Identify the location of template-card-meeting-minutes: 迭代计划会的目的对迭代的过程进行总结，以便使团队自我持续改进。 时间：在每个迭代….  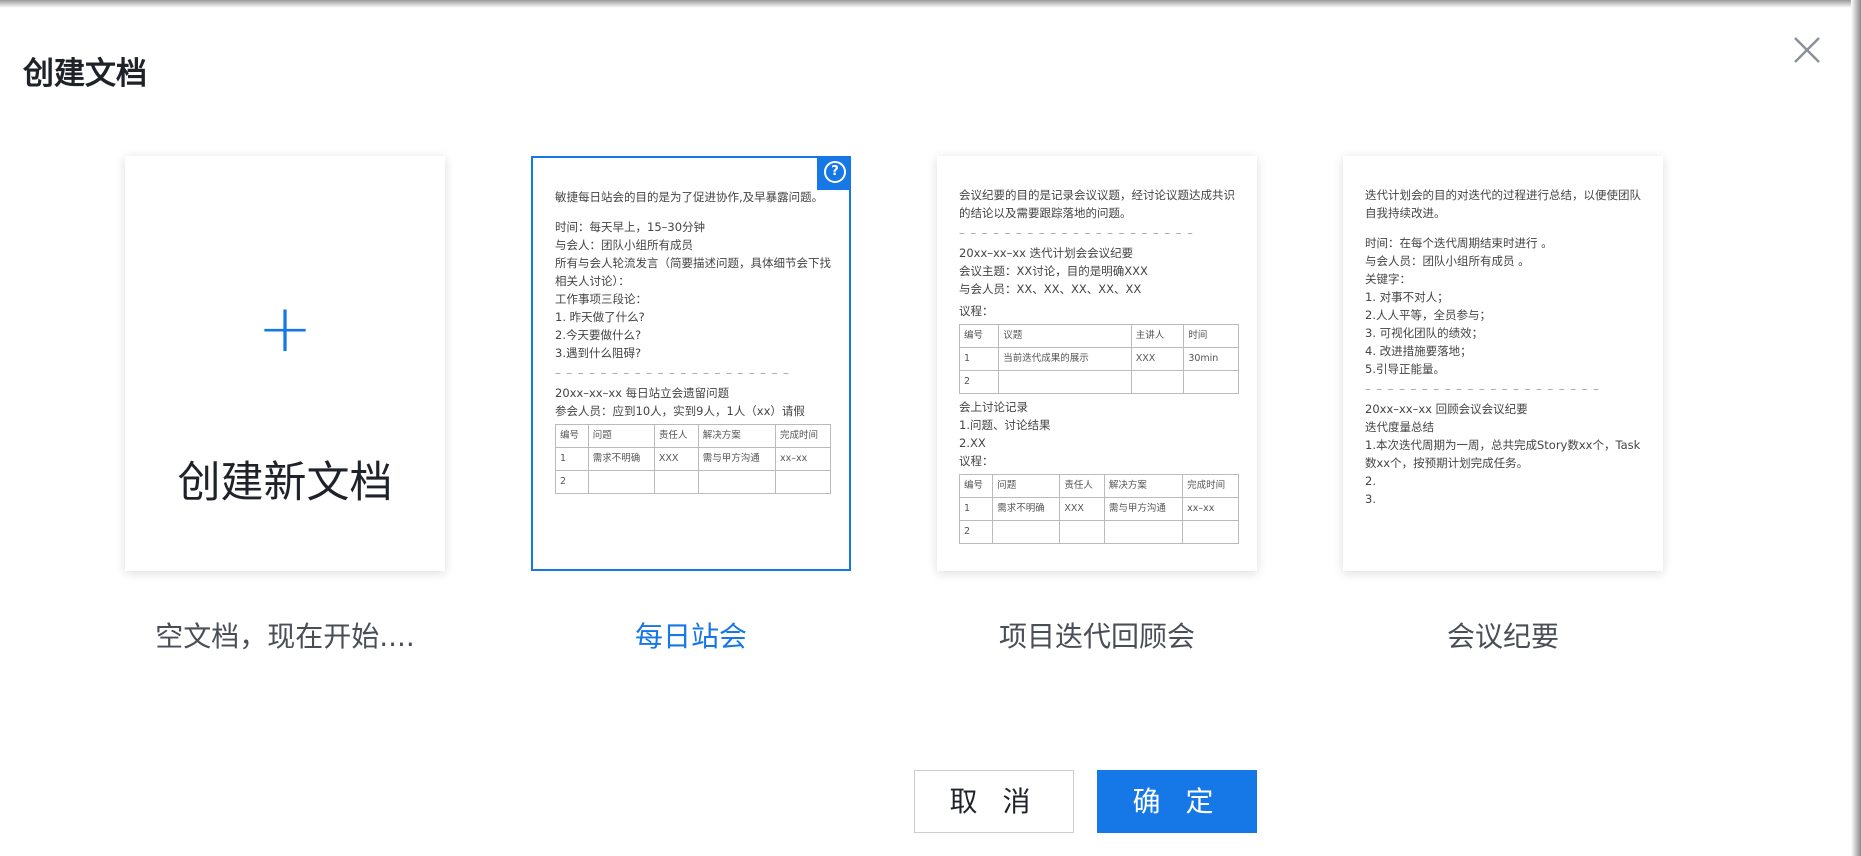
(1503, 363).